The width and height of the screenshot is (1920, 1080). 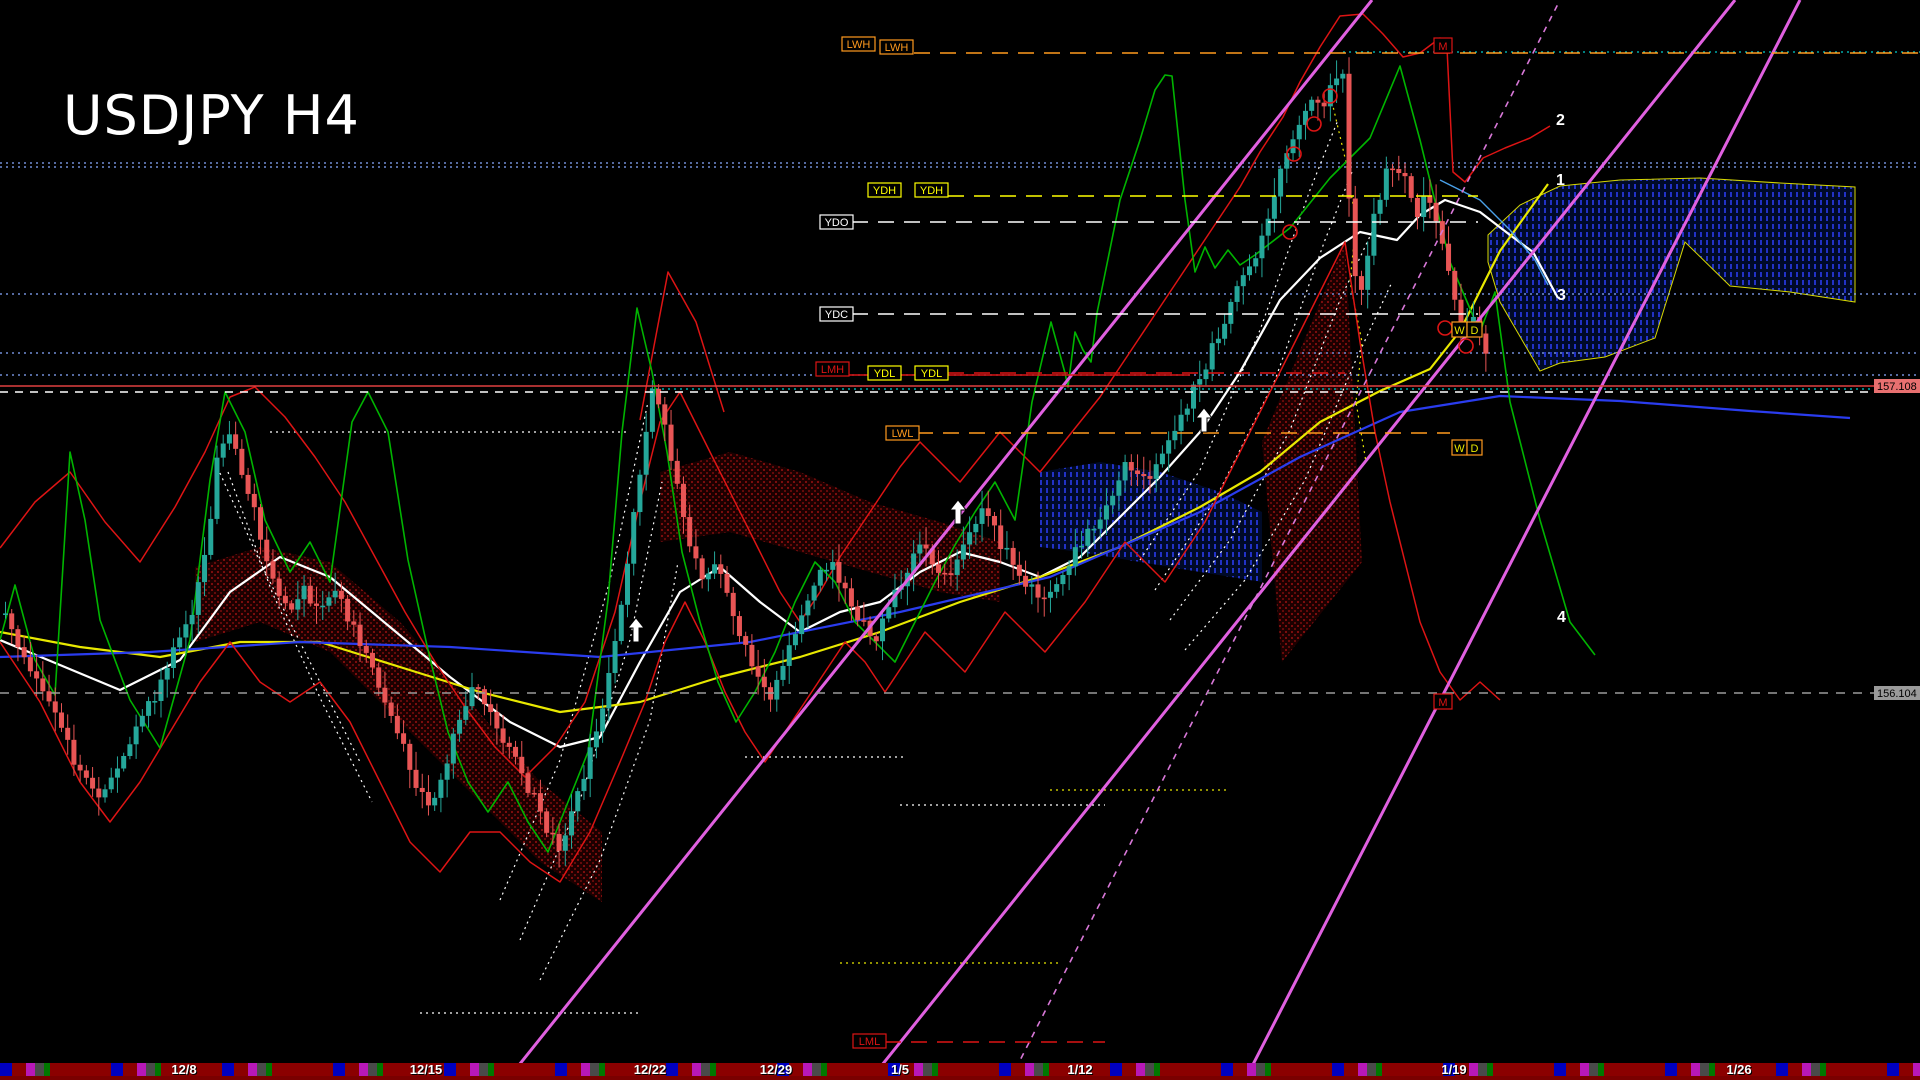 What do you see at coordinates (776, 1069) in the screenshot?
I see `x-axis-date-label: 12/29` at bounding box center [776, 1069].